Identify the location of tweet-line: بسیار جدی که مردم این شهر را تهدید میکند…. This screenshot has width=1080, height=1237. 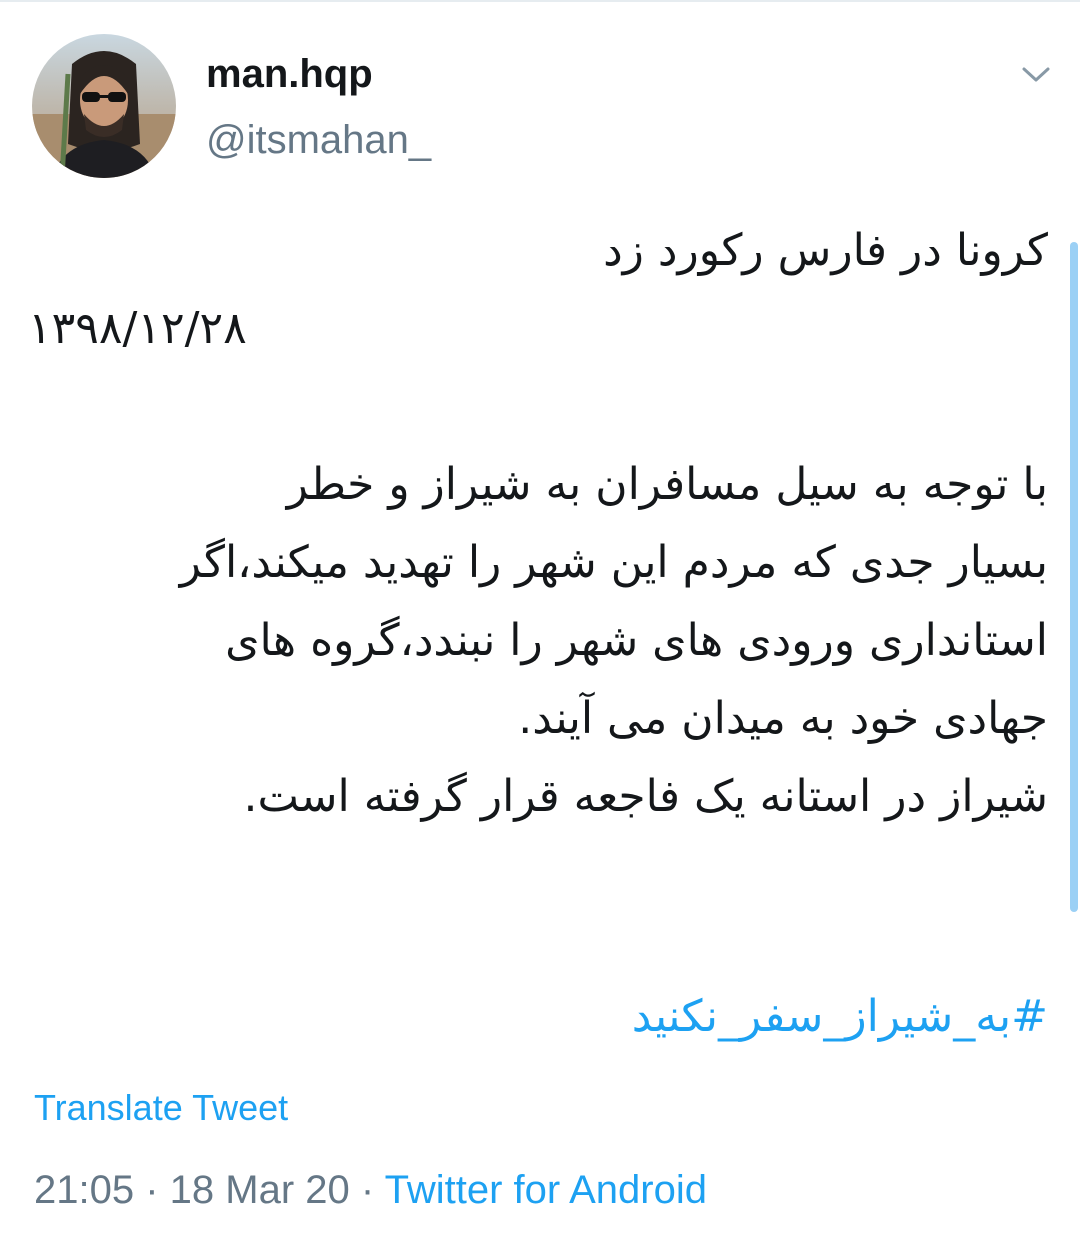
(613, 562).